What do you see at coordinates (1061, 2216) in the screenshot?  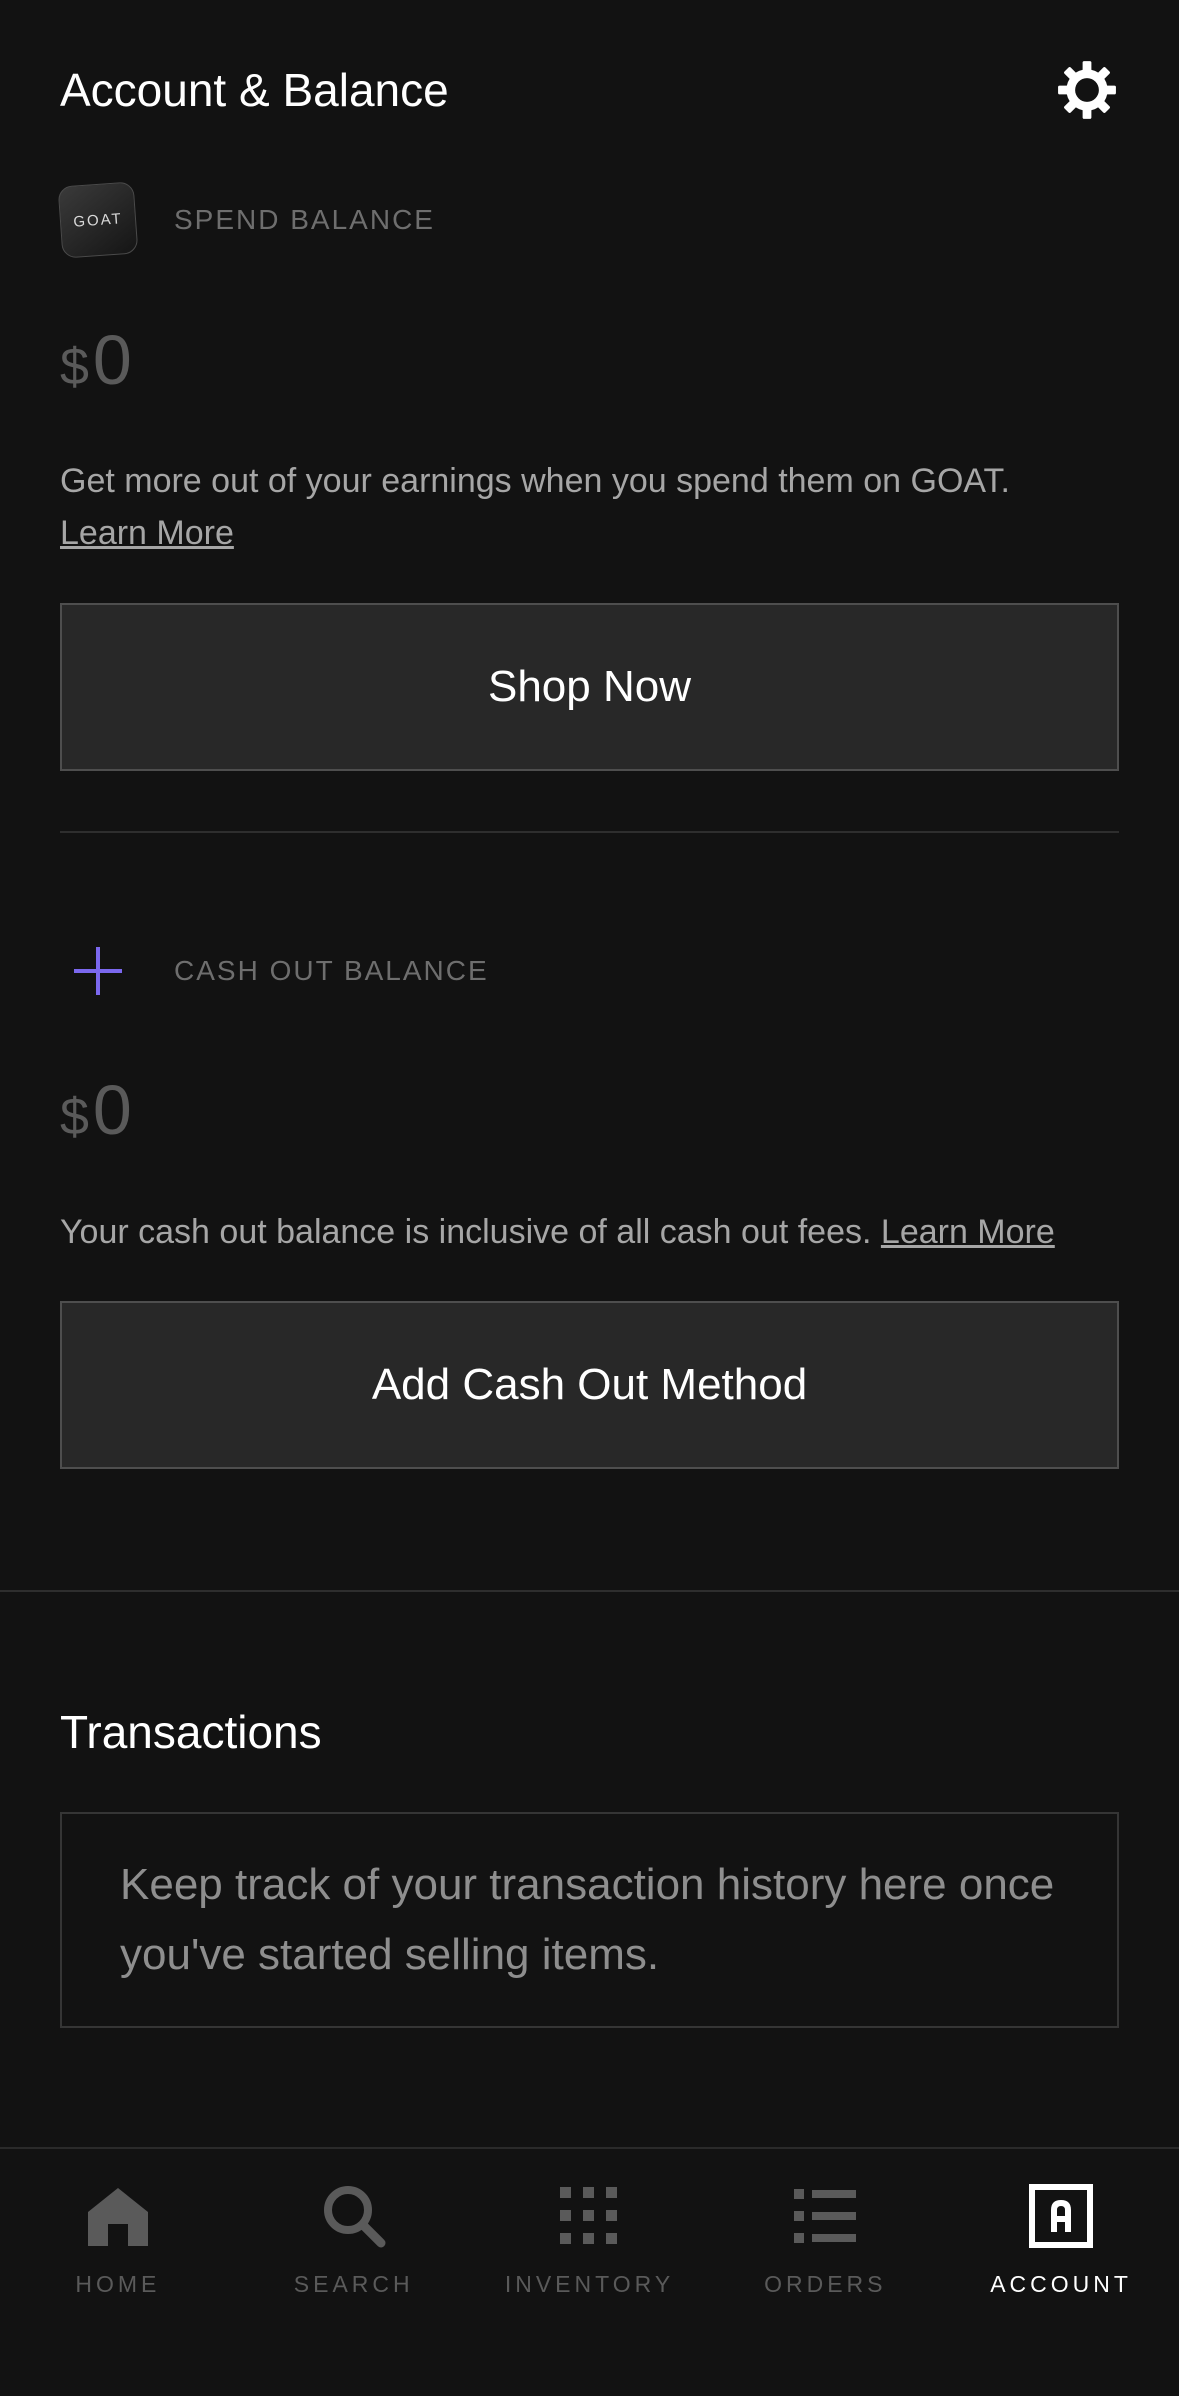 I see `account-icon` at bounding box center [1061, 2216].